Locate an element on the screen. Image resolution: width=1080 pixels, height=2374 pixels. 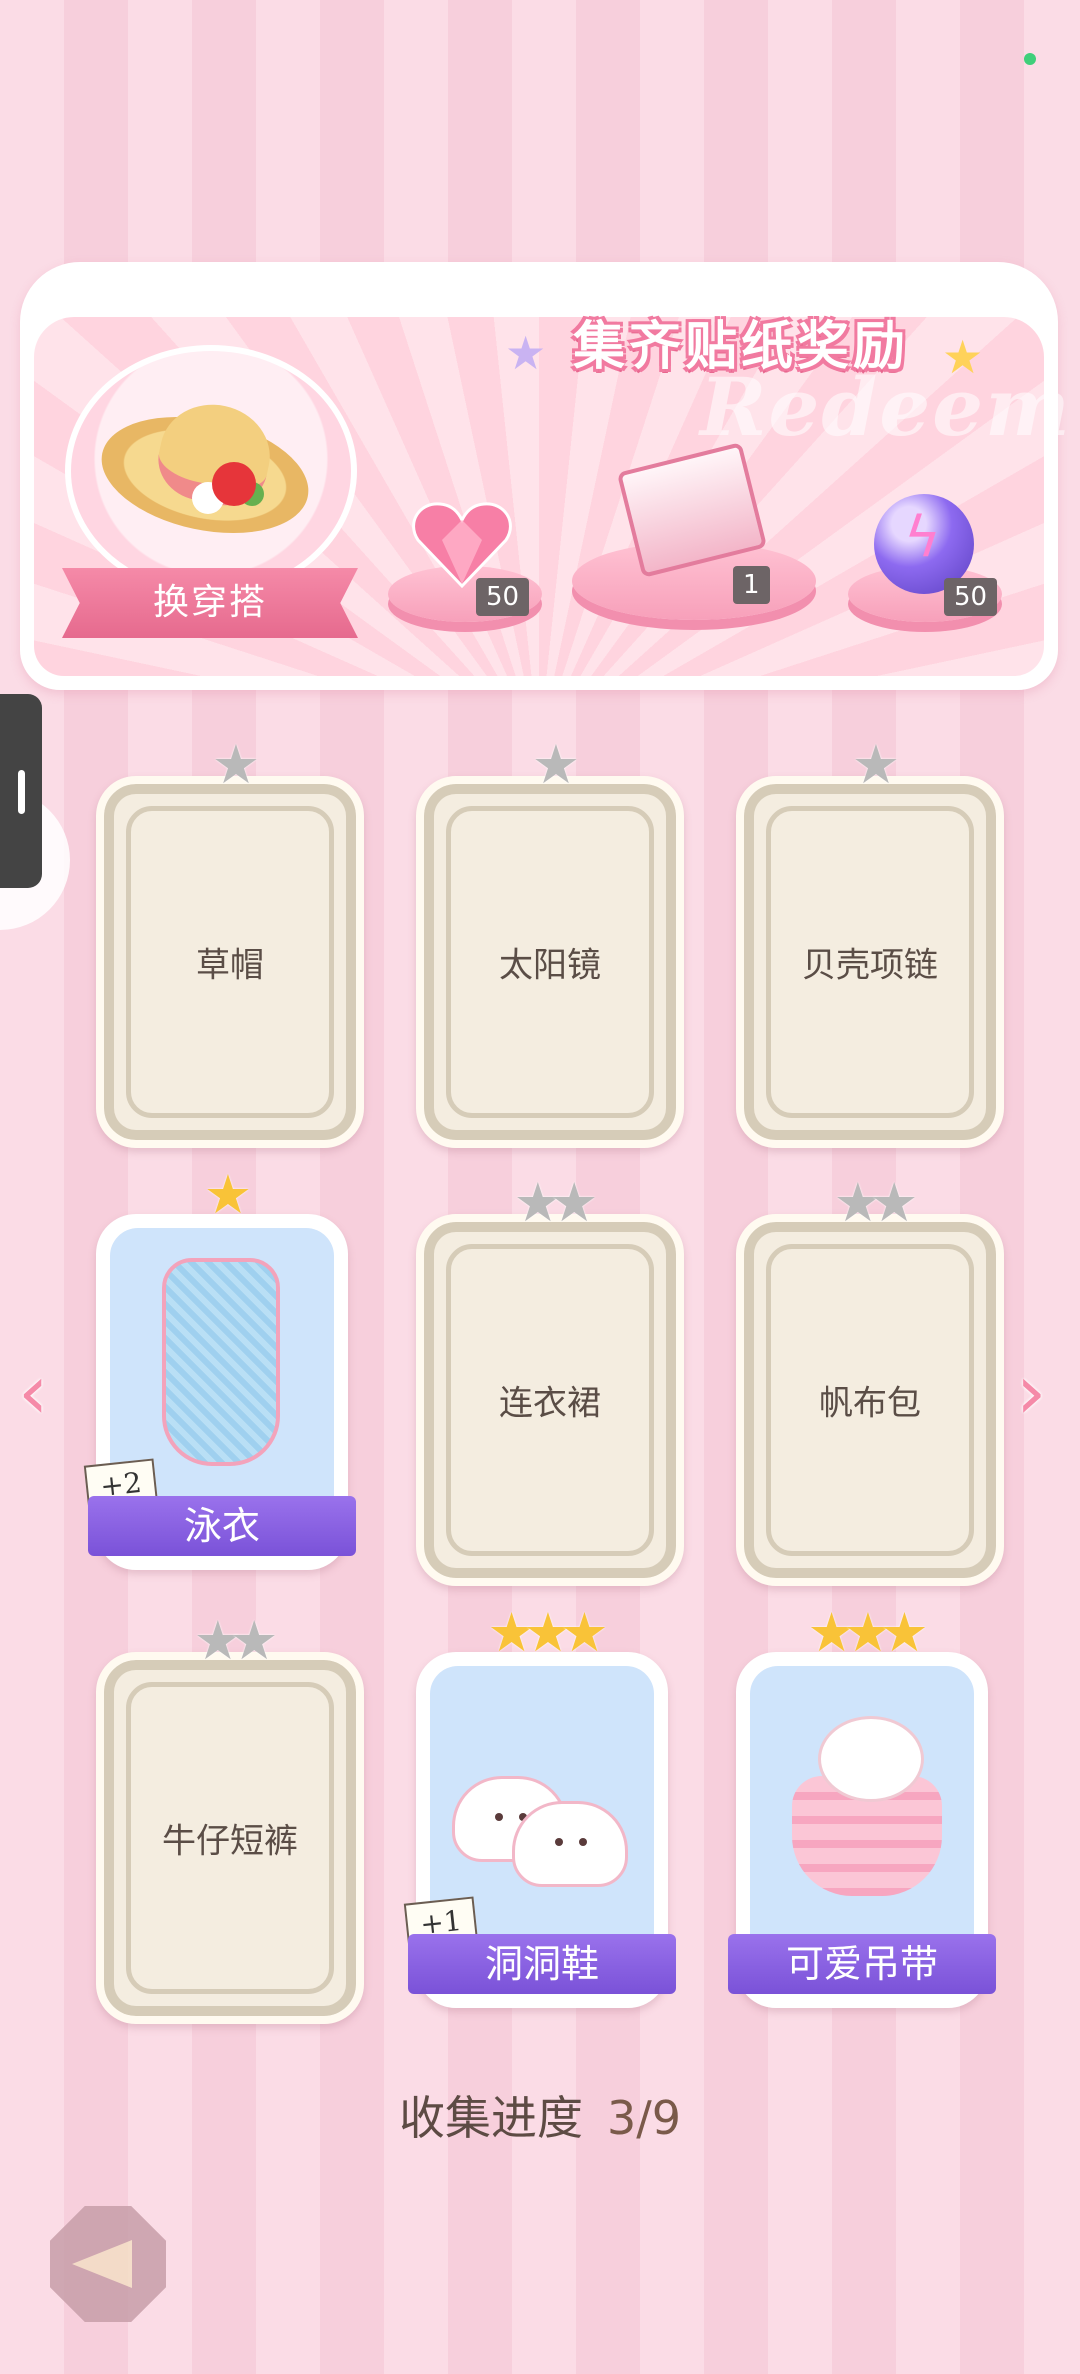
swimsuit-icon is located at coordinates (221, 1362).